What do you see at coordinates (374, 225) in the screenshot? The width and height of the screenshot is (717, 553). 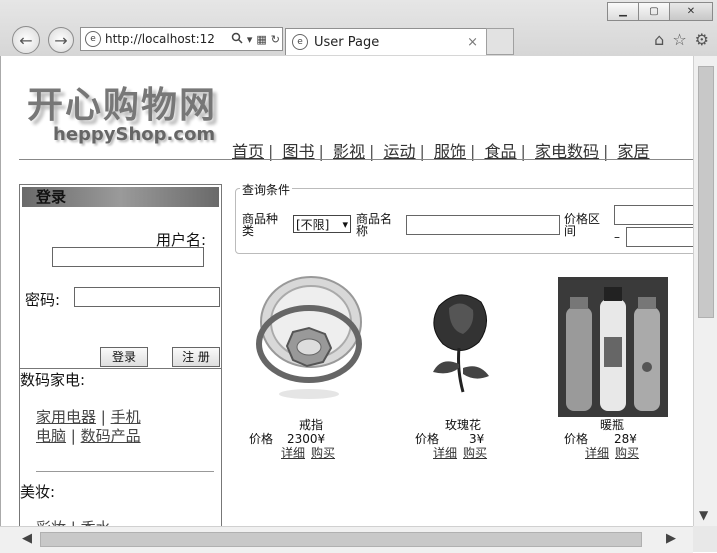 I see `name-label: 商品名称` at bounding box center [374, 225].